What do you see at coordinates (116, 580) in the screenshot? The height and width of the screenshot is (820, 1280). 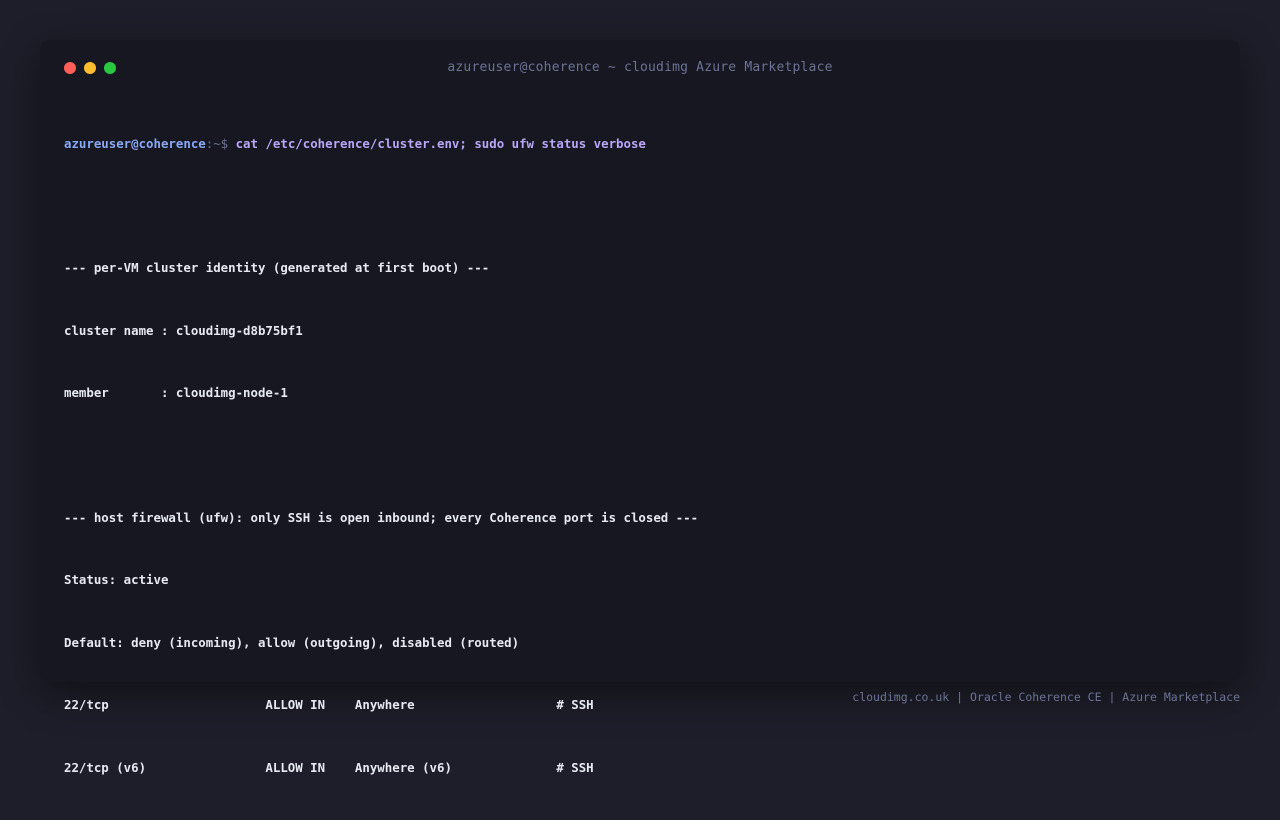 I see `firewall-status-line: Status: active` at bounding box center [116, 580].